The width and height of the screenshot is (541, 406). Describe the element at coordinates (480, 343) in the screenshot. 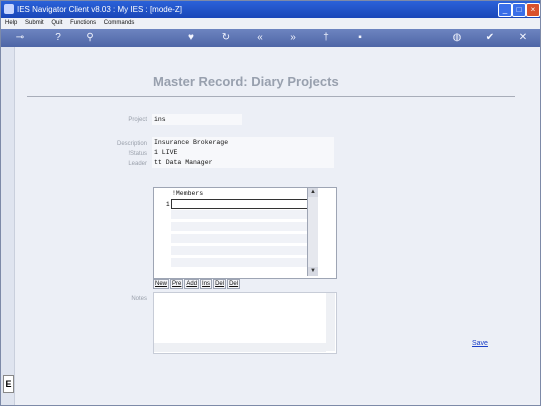

I see `save-link: Save` at that location.